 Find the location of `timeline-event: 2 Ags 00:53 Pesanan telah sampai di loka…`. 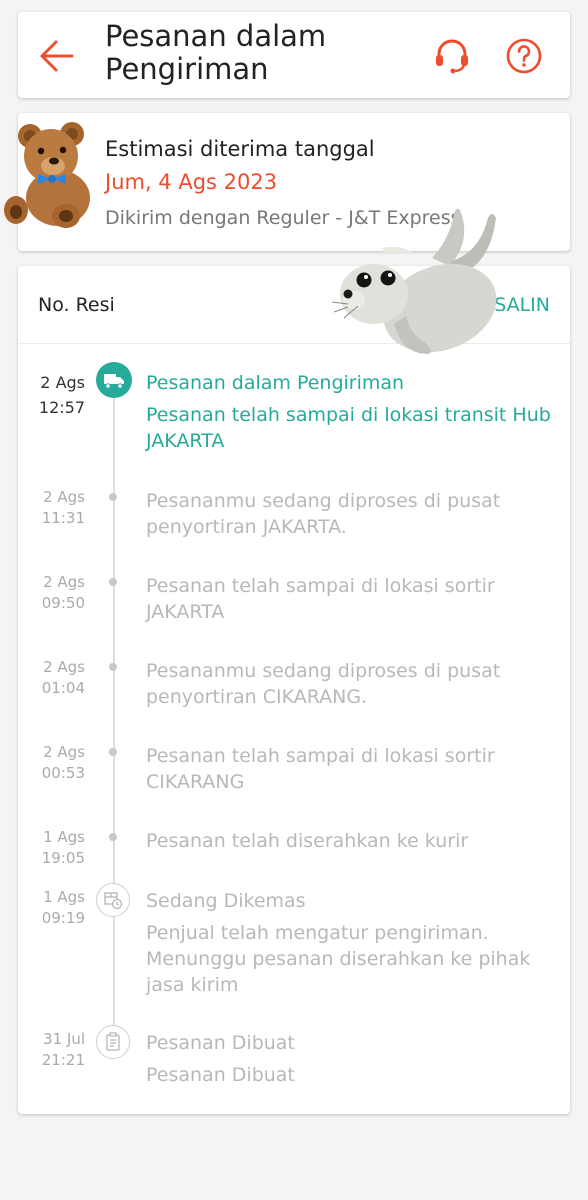

timeline-event: 2 Ags 00:53 Pesanan telah sampai di loka… is located at coordinates (294, 772).